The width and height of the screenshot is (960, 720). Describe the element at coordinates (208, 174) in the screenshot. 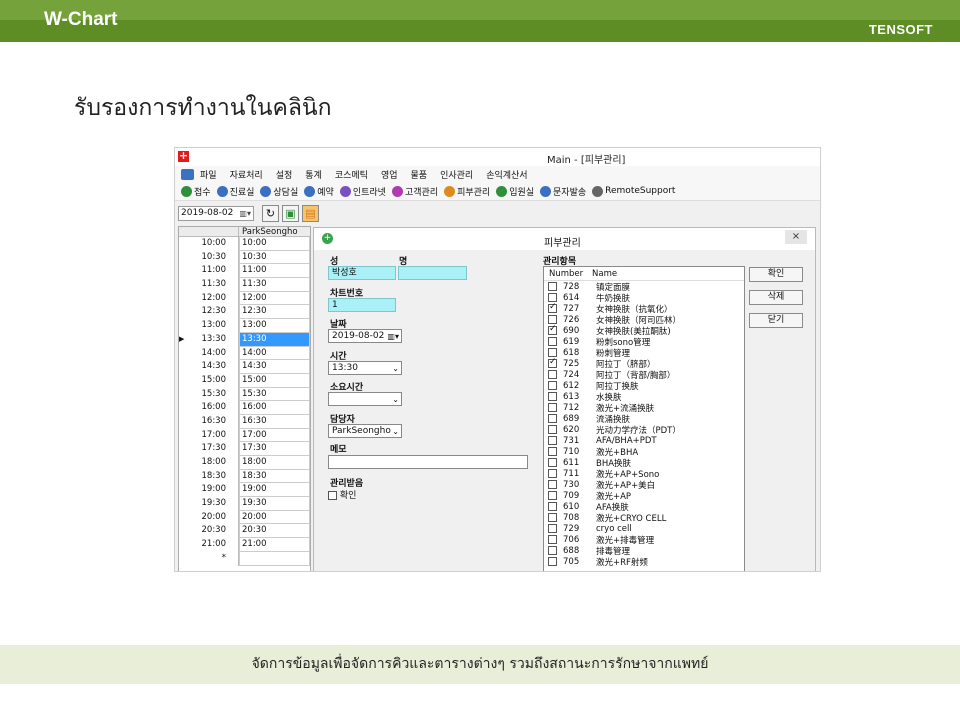

I see `menu-item: 파일` at that location.